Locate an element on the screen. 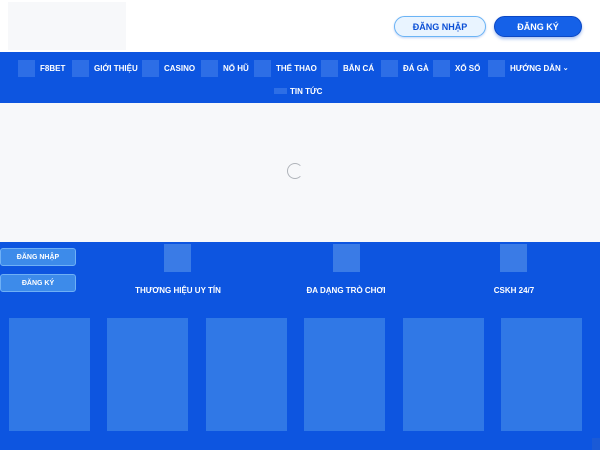 This screenshot has height=450, width=600. nav-item-label: CASINO is located at coordinates (180, 68).